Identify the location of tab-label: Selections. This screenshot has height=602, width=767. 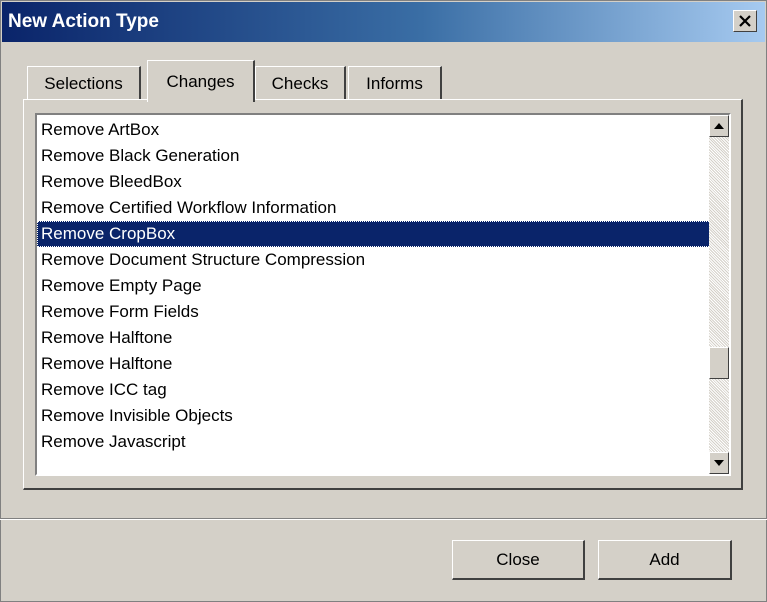
(83, 83).